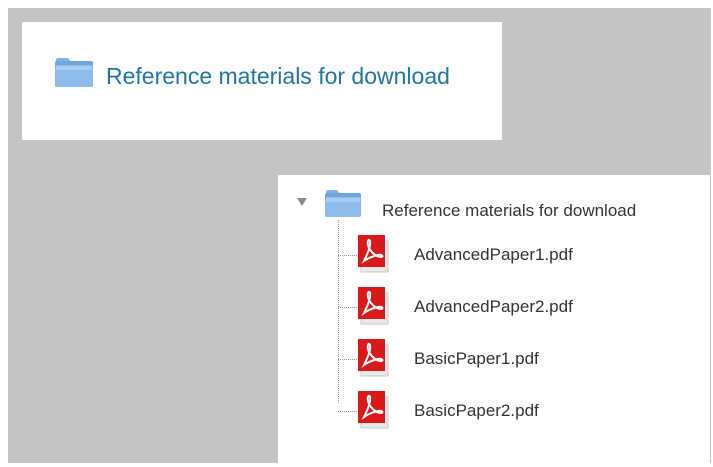  I want to click on file-name: AdvancedPaper1.pdf, so click(493, 255).